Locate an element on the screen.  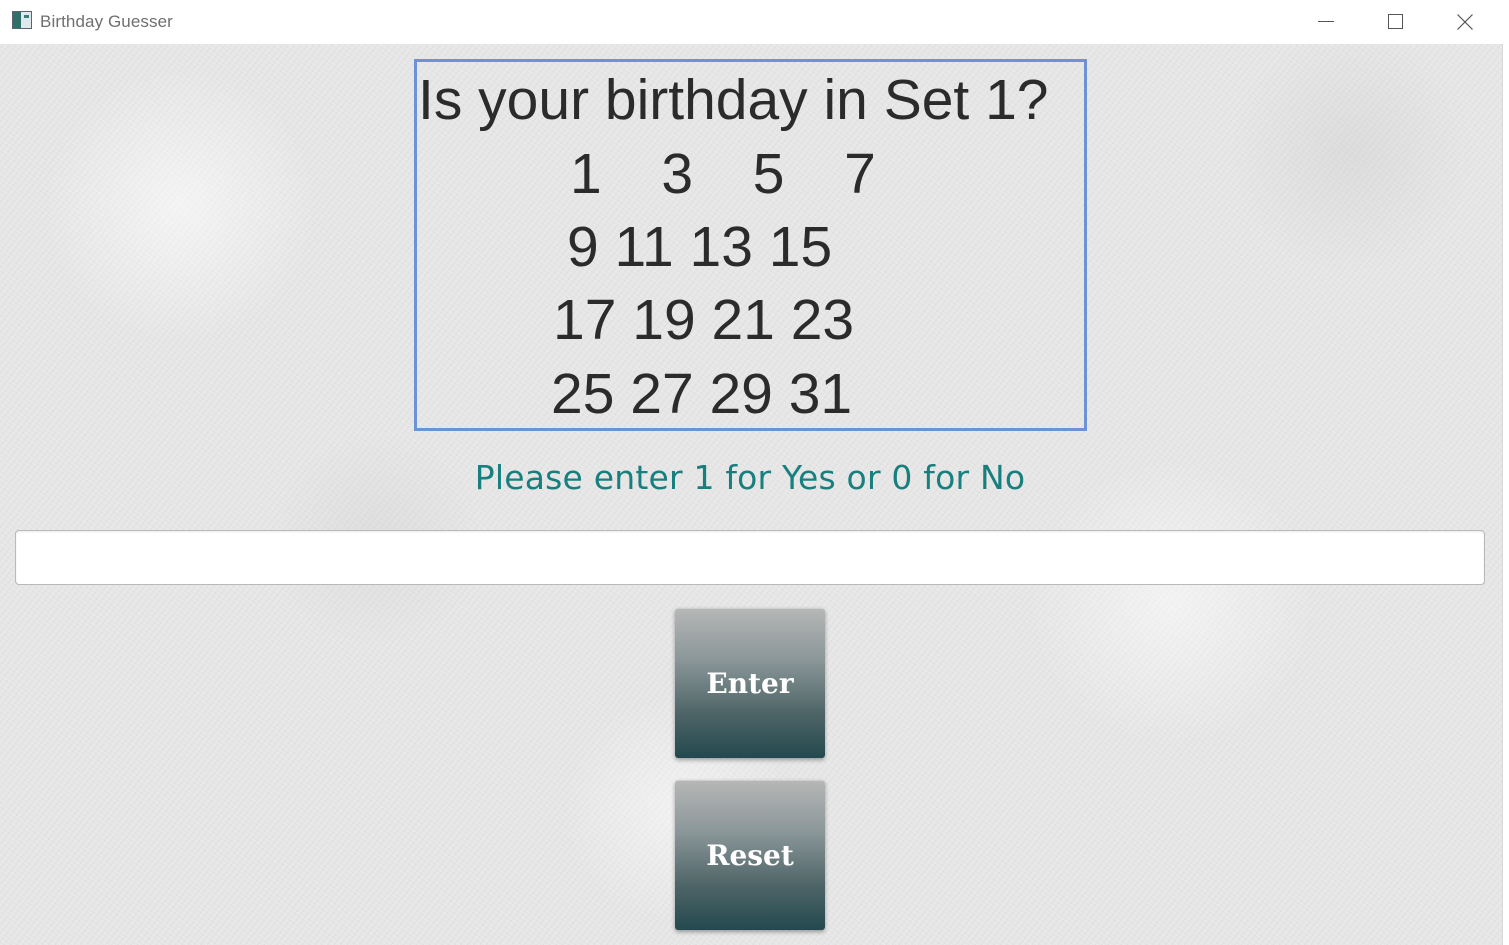
app-window-icon is located at coordinates (22, 20).